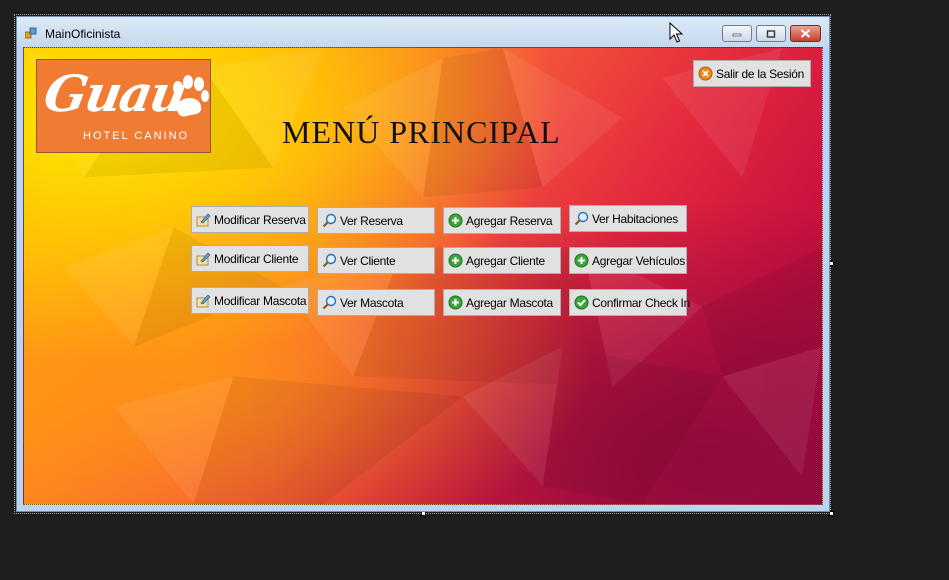 The height and width of the screenshot is (580, 949). What do you see at coordinates (509, 220) in the screenshot?
I see `agregar-reserva-label: Agregar Reserva` at bounding box center [509, 220].